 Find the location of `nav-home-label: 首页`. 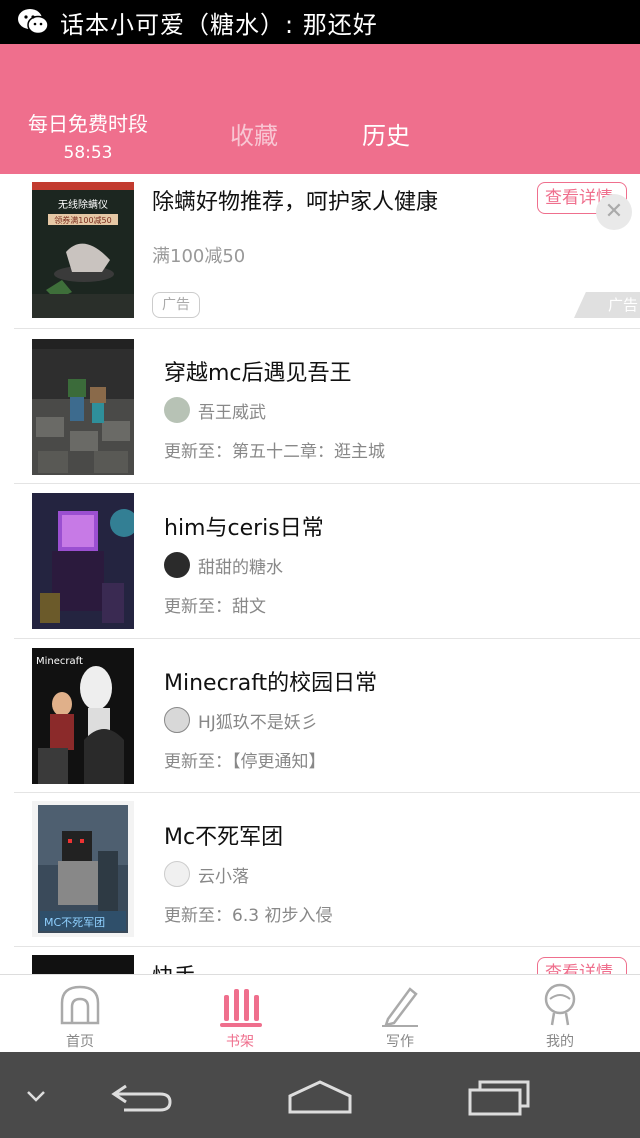

nav-home-label: 首页 is located at coordinates (80, 1042).